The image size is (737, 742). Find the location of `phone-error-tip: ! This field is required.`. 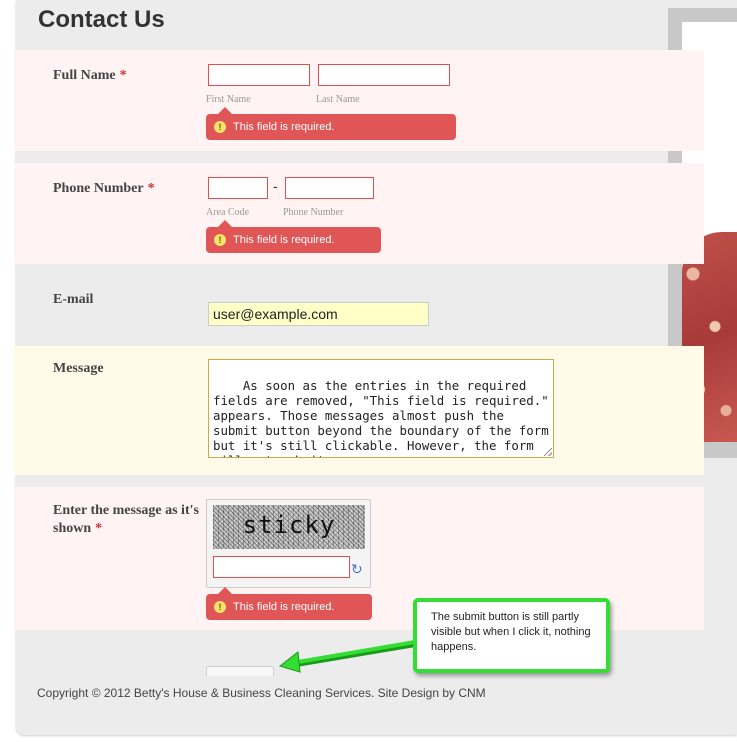

phone-error-tip: ! This field is required. is located at coordinates (293, 236).